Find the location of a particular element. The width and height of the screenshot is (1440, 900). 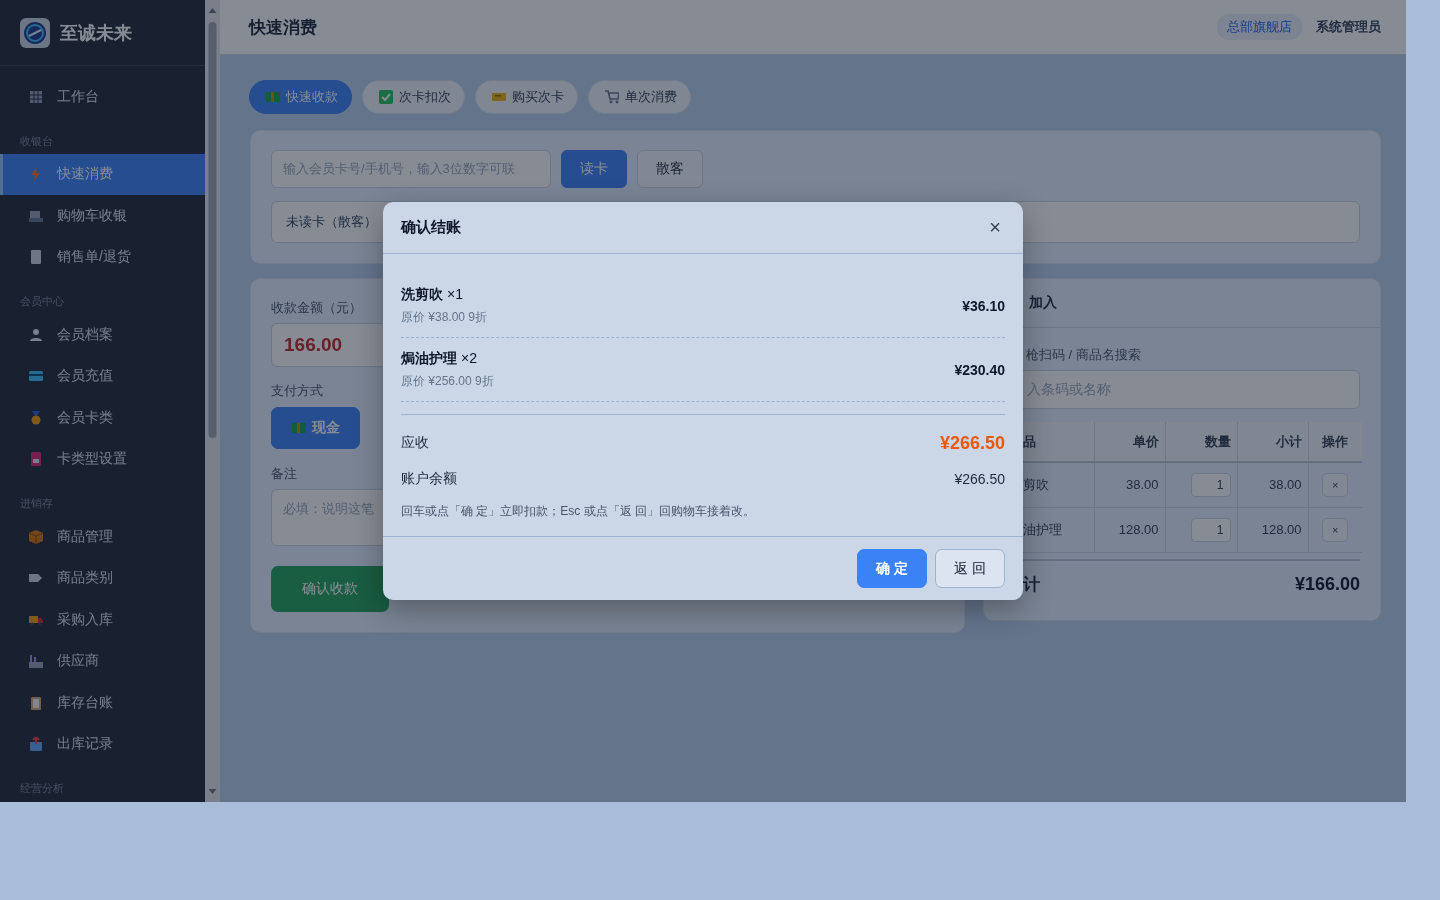

nav-item: 卡类型设置 is located at coordinates (102, 459).